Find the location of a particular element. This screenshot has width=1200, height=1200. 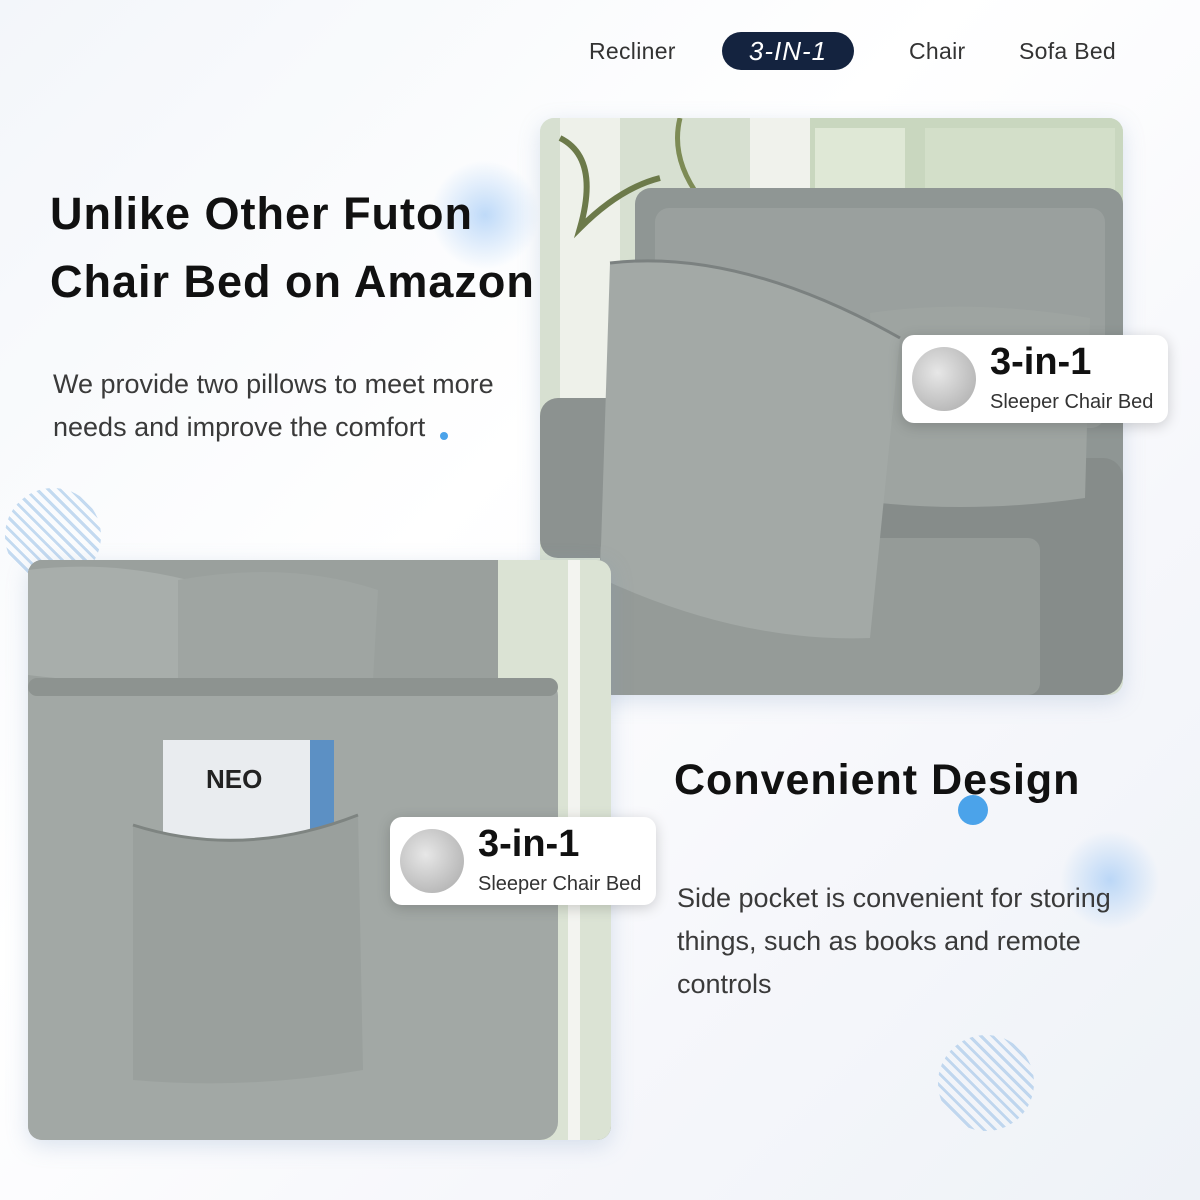

section2-description-line1: Side pocket is convenient for storing is located at coordinates (894, 898).